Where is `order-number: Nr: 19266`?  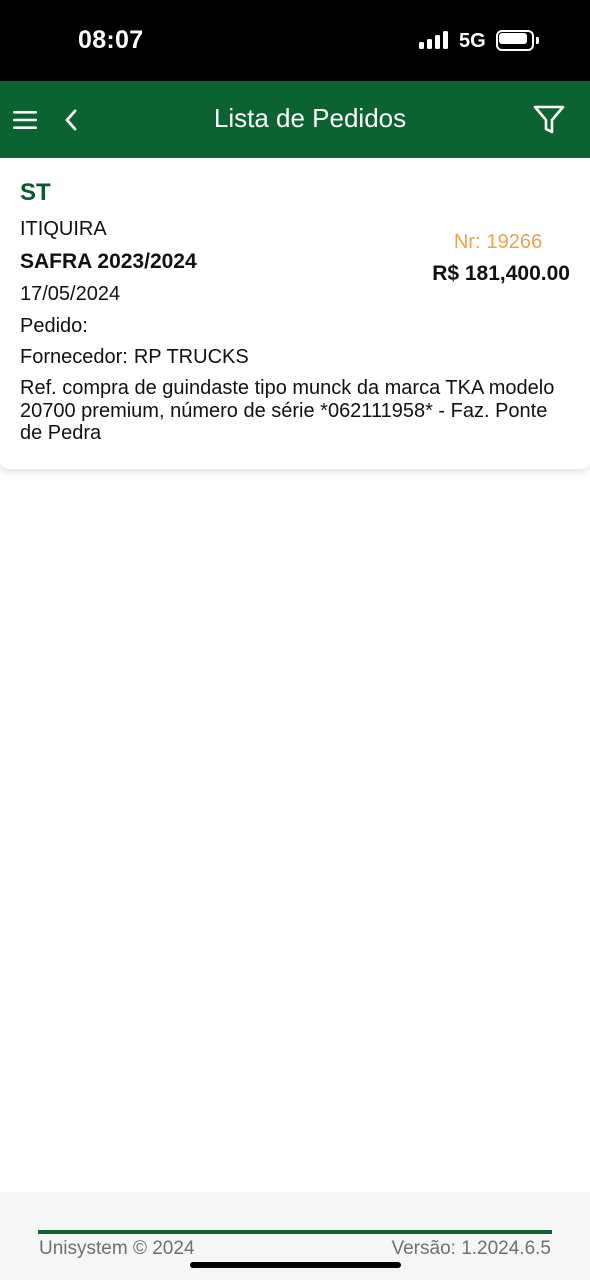
order-number: Nr: 19266 is located at coordinates (498, 242).